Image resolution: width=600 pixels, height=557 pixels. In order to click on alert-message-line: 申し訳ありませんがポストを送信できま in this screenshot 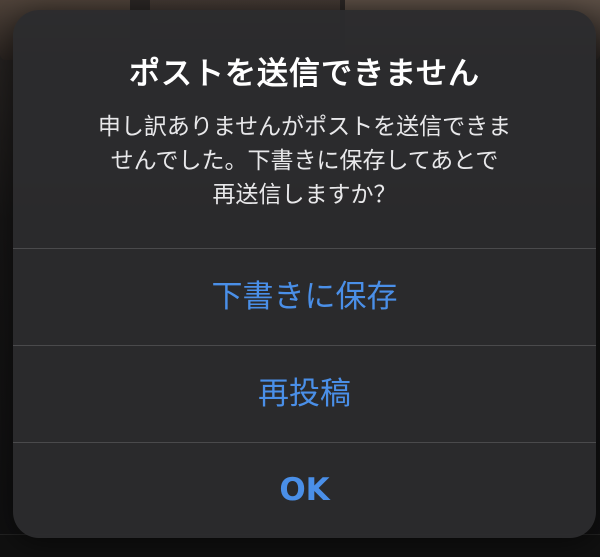, I will do `click(304, 127)`.